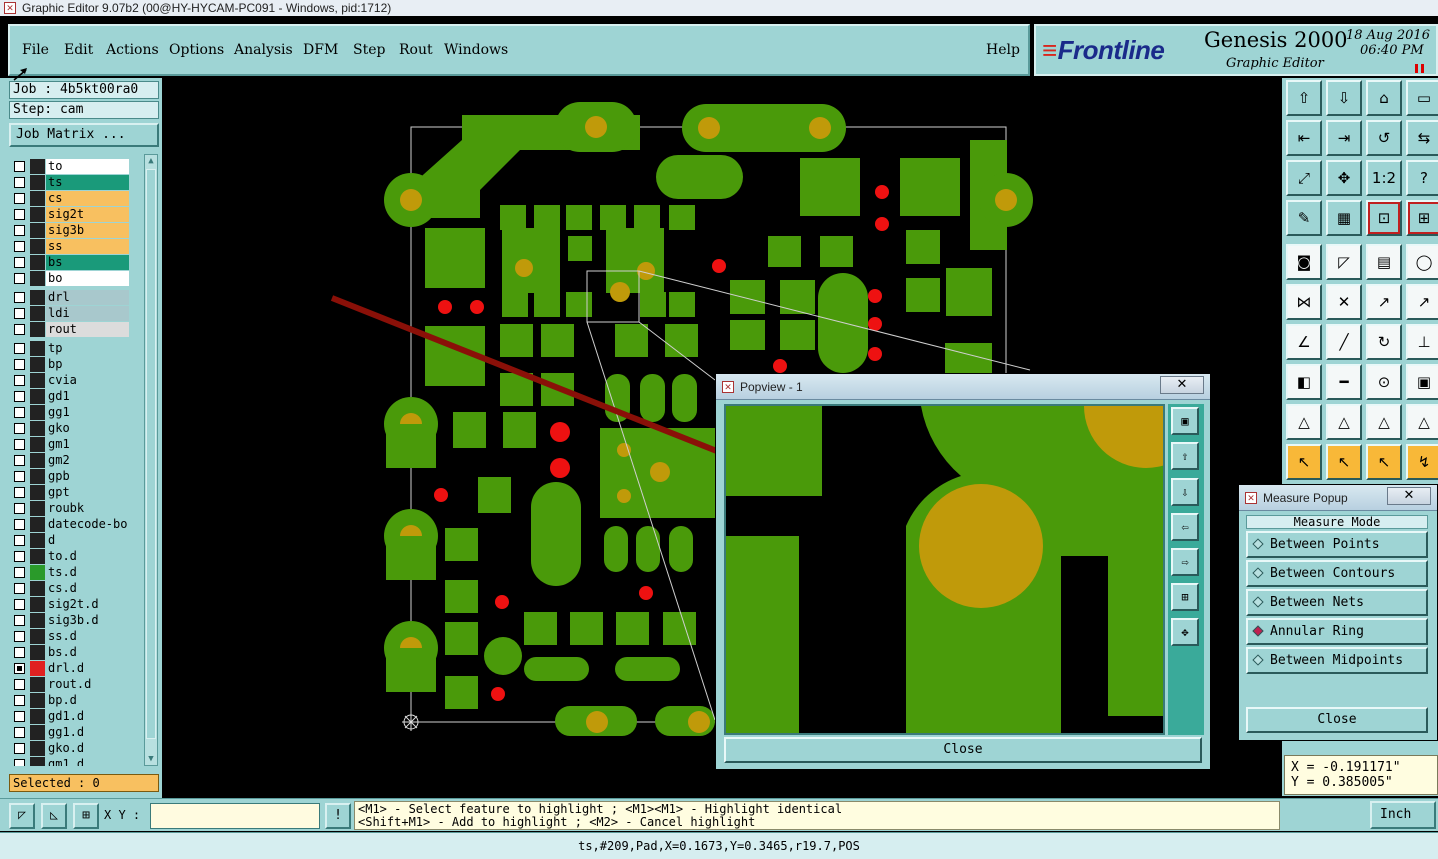  What do you see at coordinates (1384, 342) in the screenshot?
I see `rotate-icon: ↻` at bounding box center [1384, 342].